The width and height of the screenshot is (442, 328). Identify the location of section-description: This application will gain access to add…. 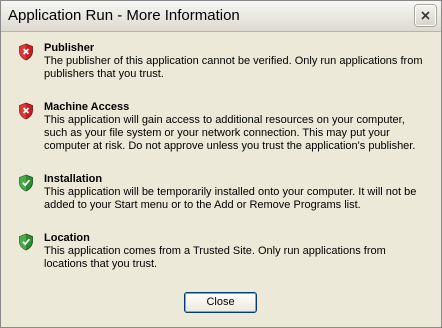
(230, 133).